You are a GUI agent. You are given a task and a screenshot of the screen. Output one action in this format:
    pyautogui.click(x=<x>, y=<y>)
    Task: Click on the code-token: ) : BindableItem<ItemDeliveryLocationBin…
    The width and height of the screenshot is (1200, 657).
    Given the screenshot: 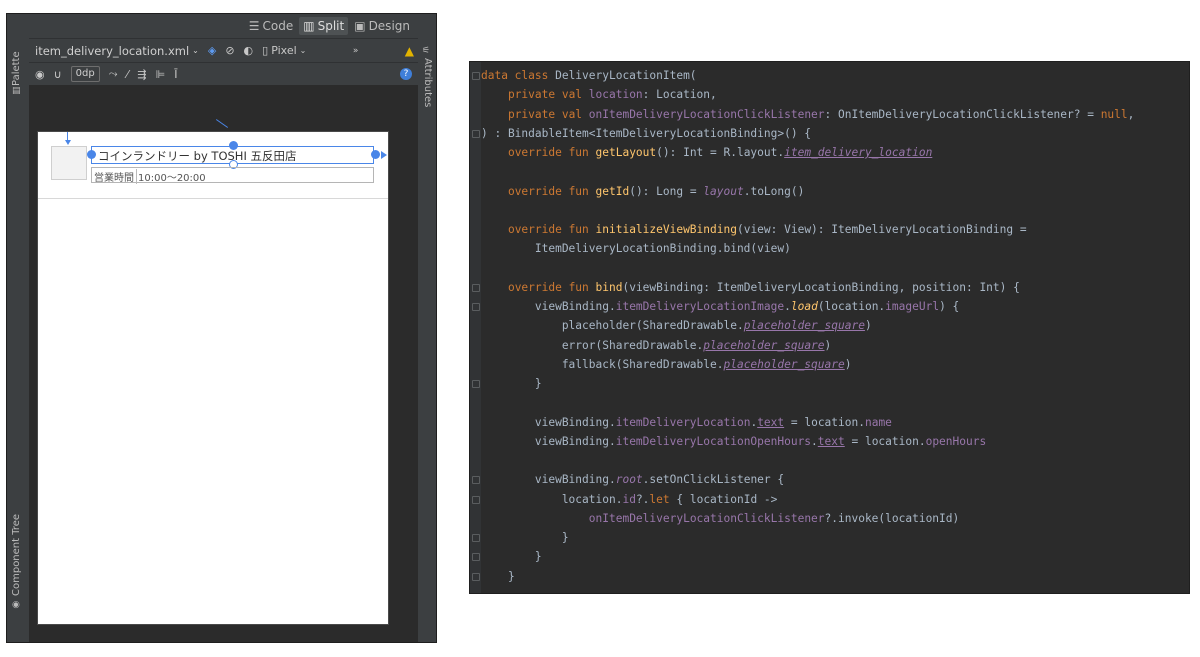 What is the action you would take?
    pyautogui.click(x=646, y=133)
    